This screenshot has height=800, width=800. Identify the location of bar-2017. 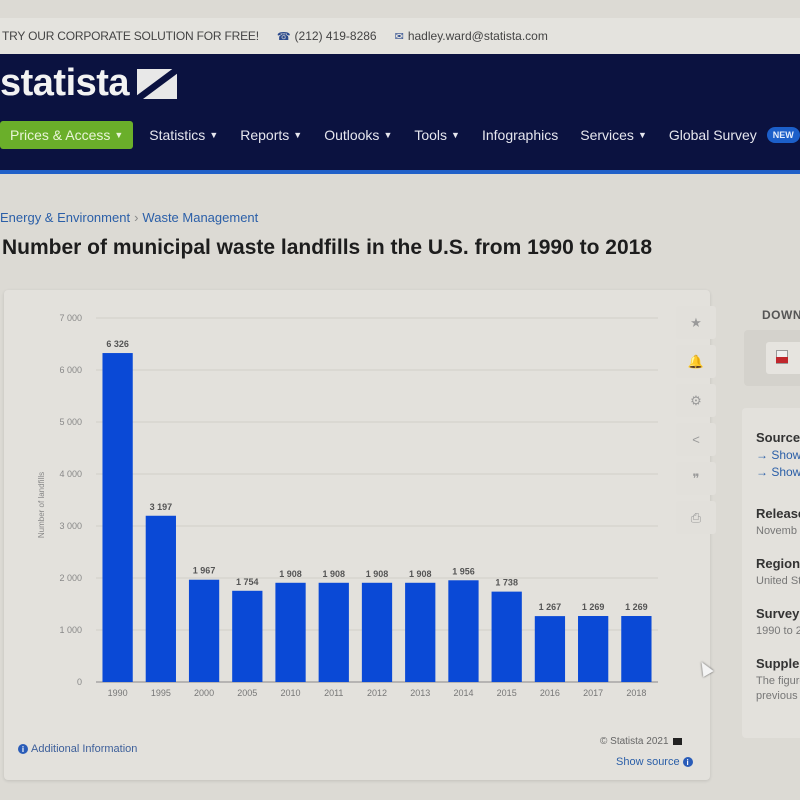
(593, 649).